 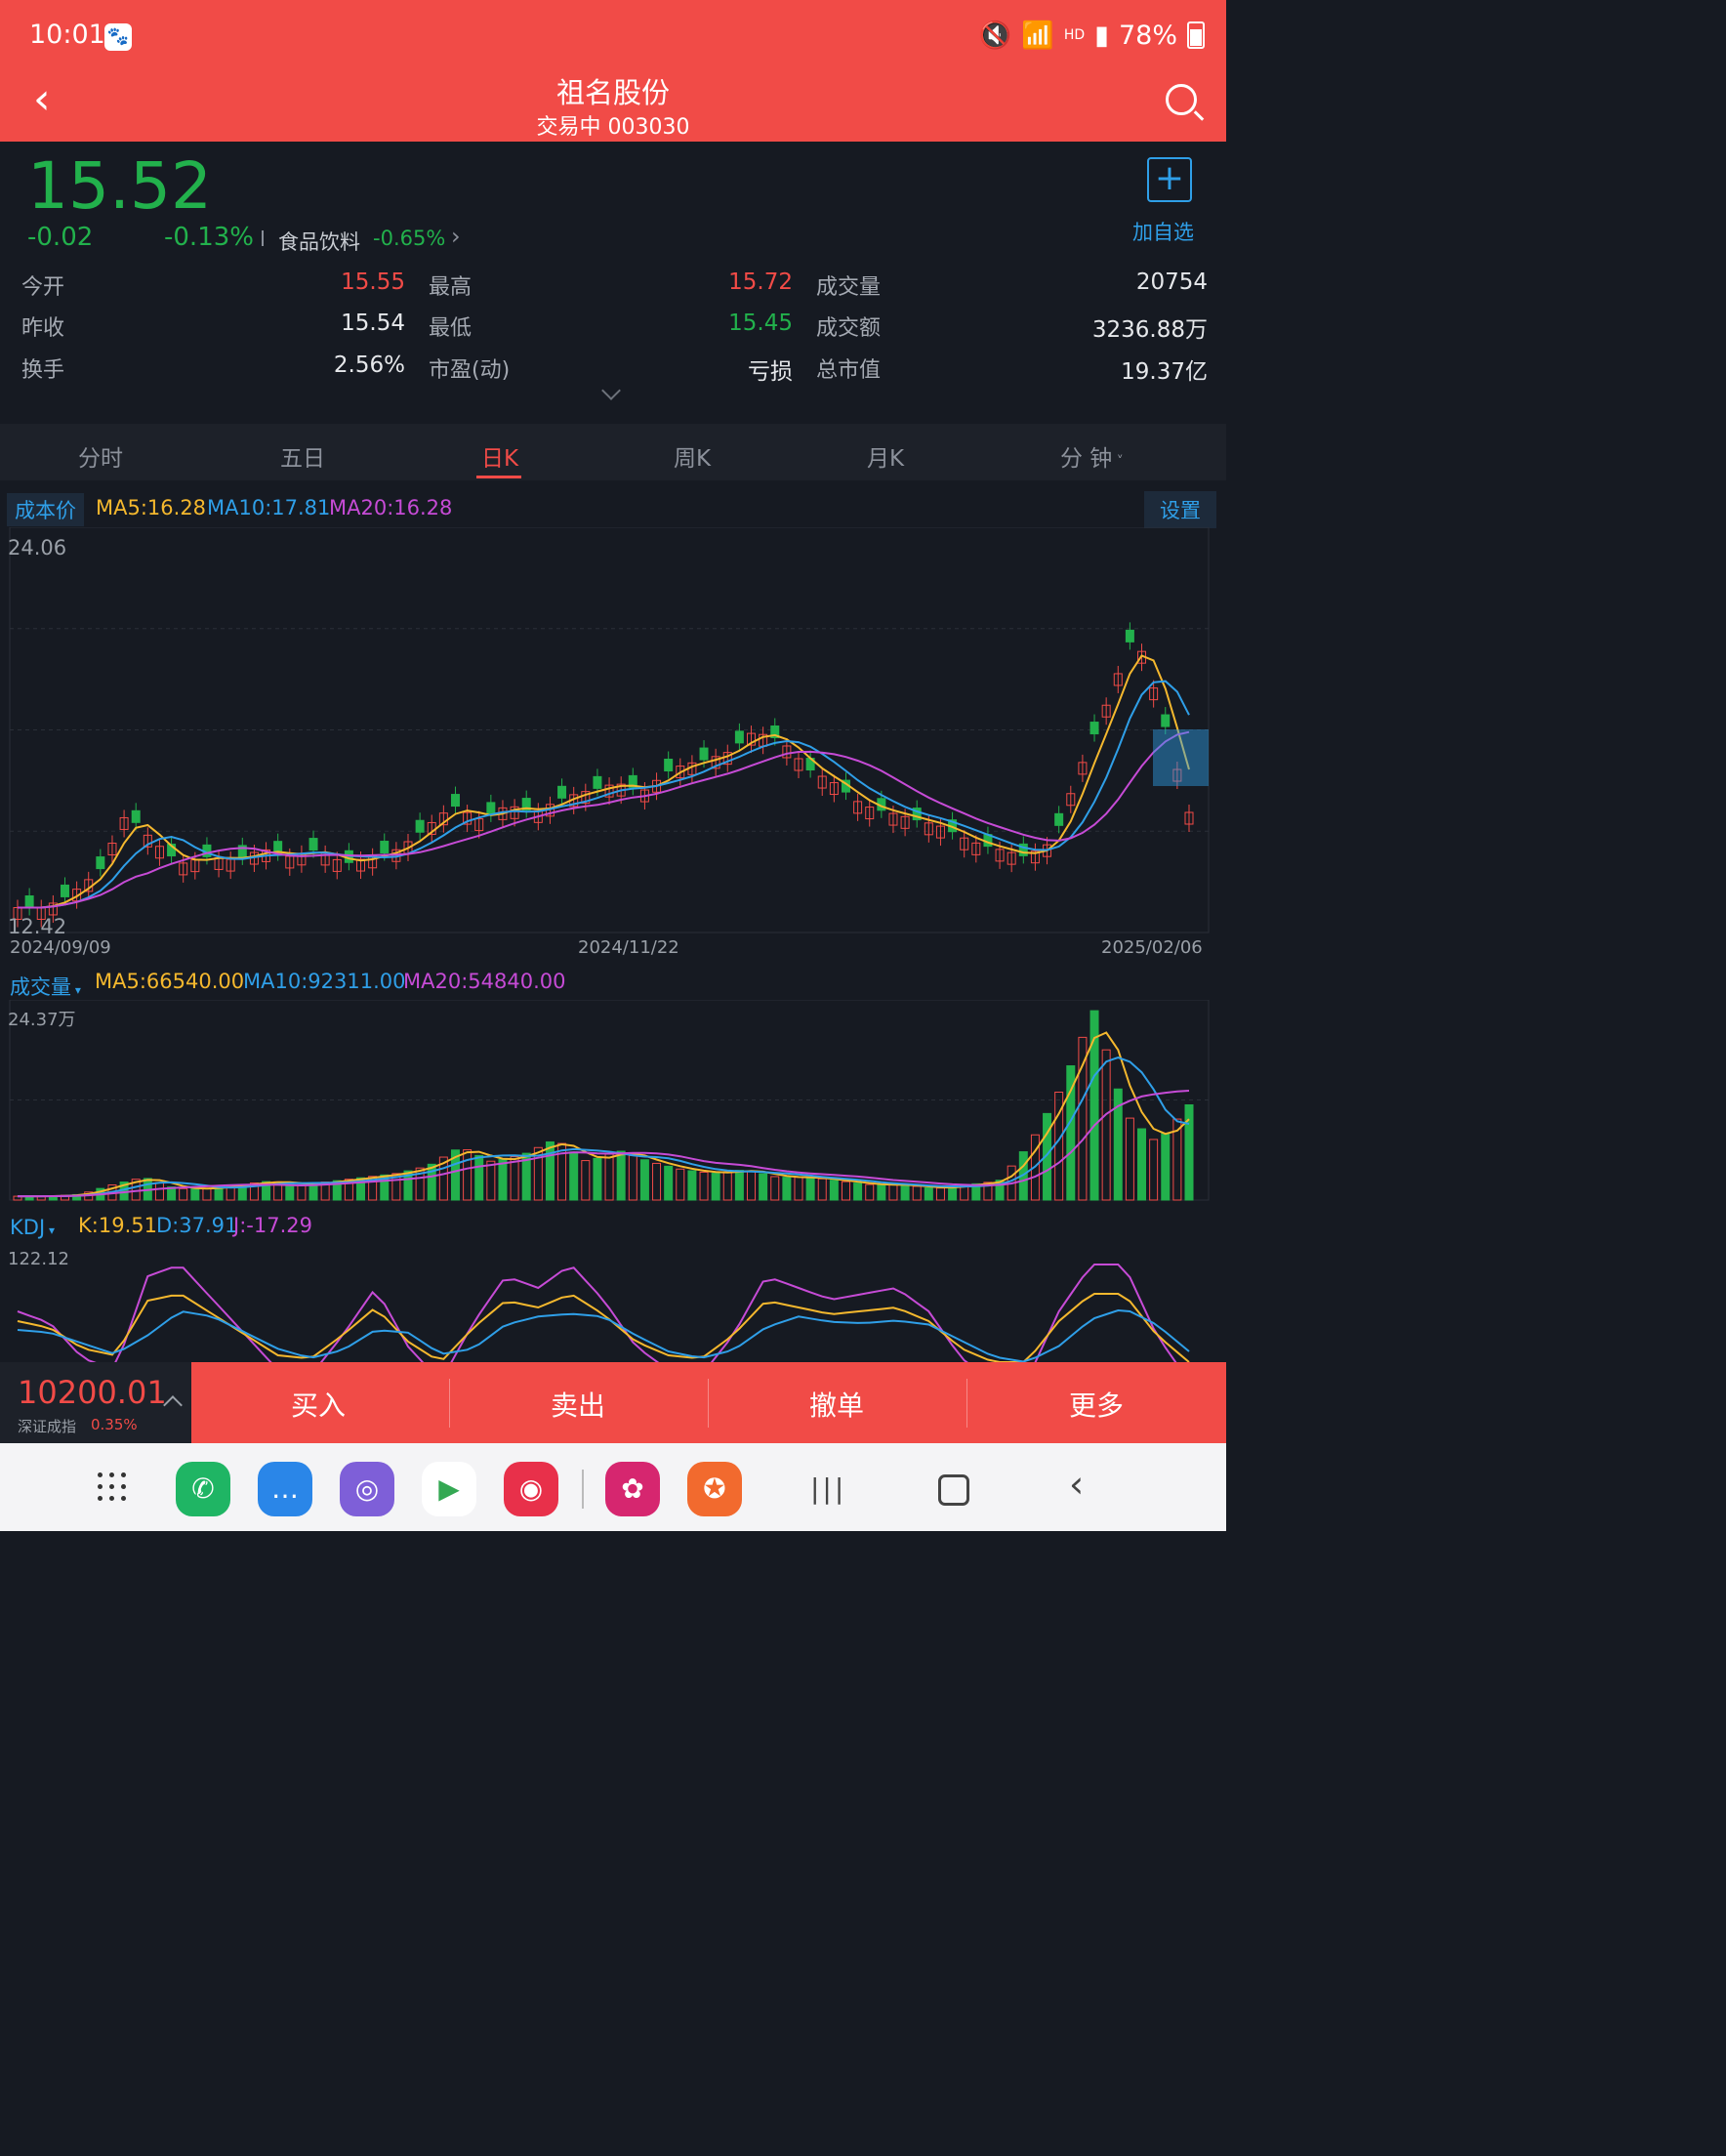 I want to click on apps-grid-icon, so click(x=113, y=1488).